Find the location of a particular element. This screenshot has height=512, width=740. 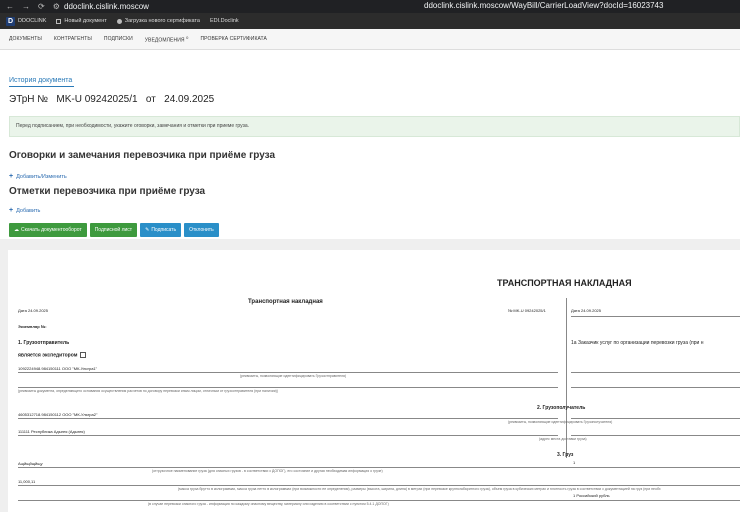

history-tab-underline is located at coordinates (41, 86).